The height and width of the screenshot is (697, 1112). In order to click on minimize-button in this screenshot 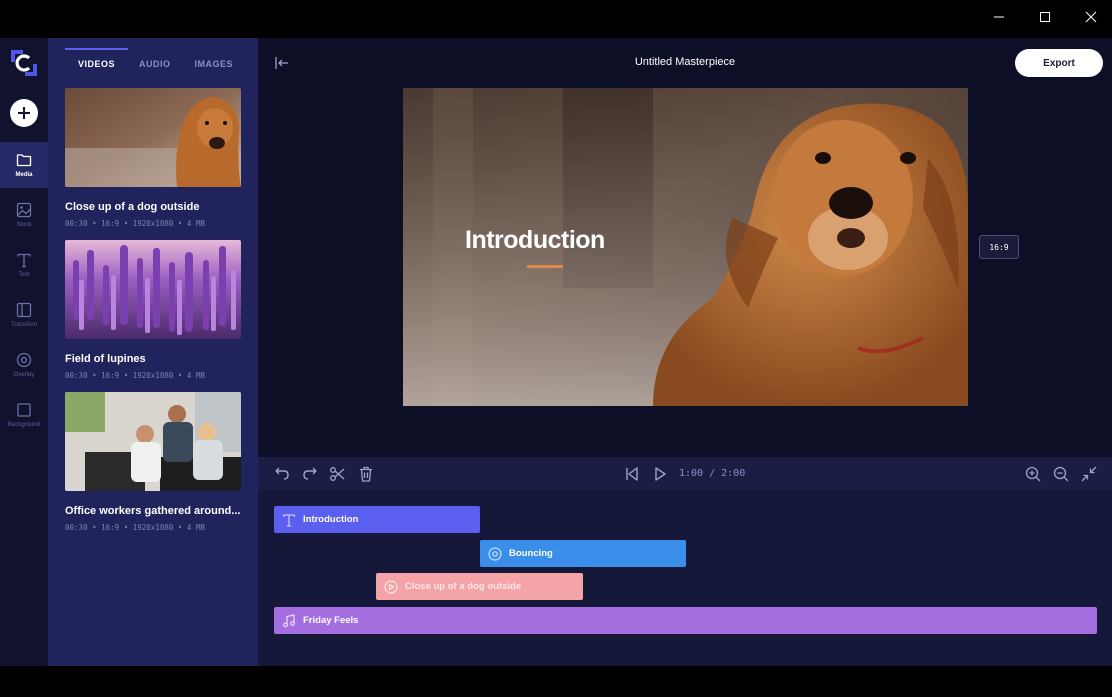, I will do `click(999, 17)`.